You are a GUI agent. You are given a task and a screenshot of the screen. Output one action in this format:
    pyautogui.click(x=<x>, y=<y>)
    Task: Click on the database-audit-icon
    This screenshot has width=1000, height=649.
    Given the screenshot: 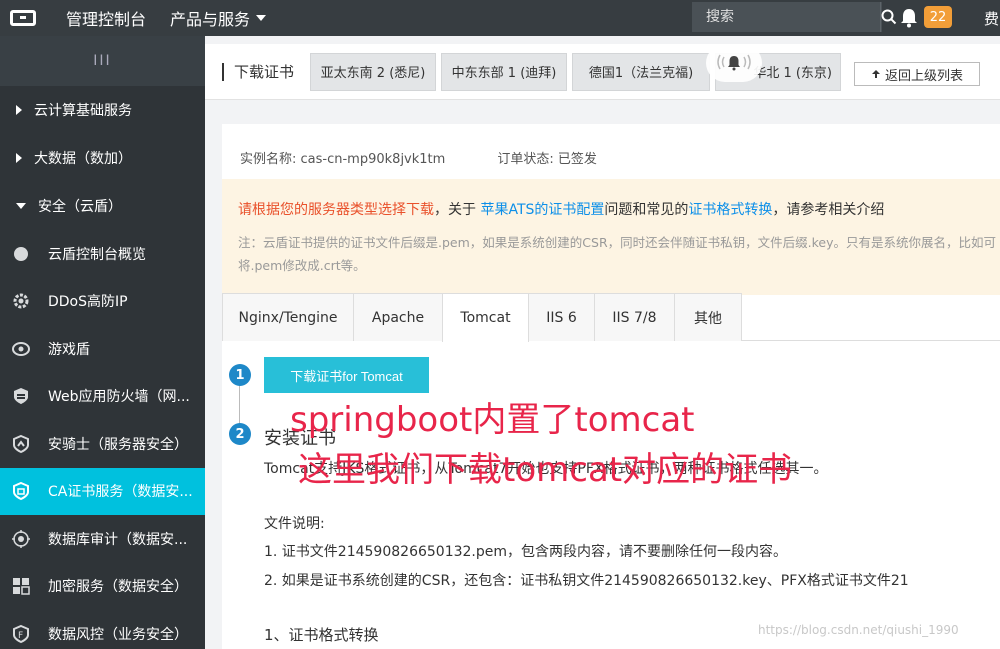 What is the action you would take?
    pyautogui.click(x=21, y=539)
    